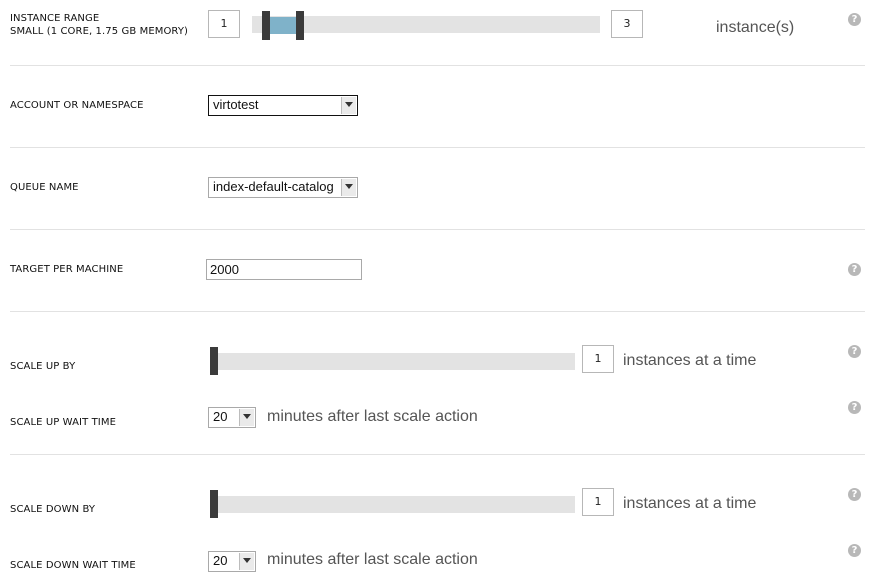 The height and width of the screenshot is (584, 886). Describe the element at coordinates (393, 504) in the screenshot. I see `scale-down-track` at that location.